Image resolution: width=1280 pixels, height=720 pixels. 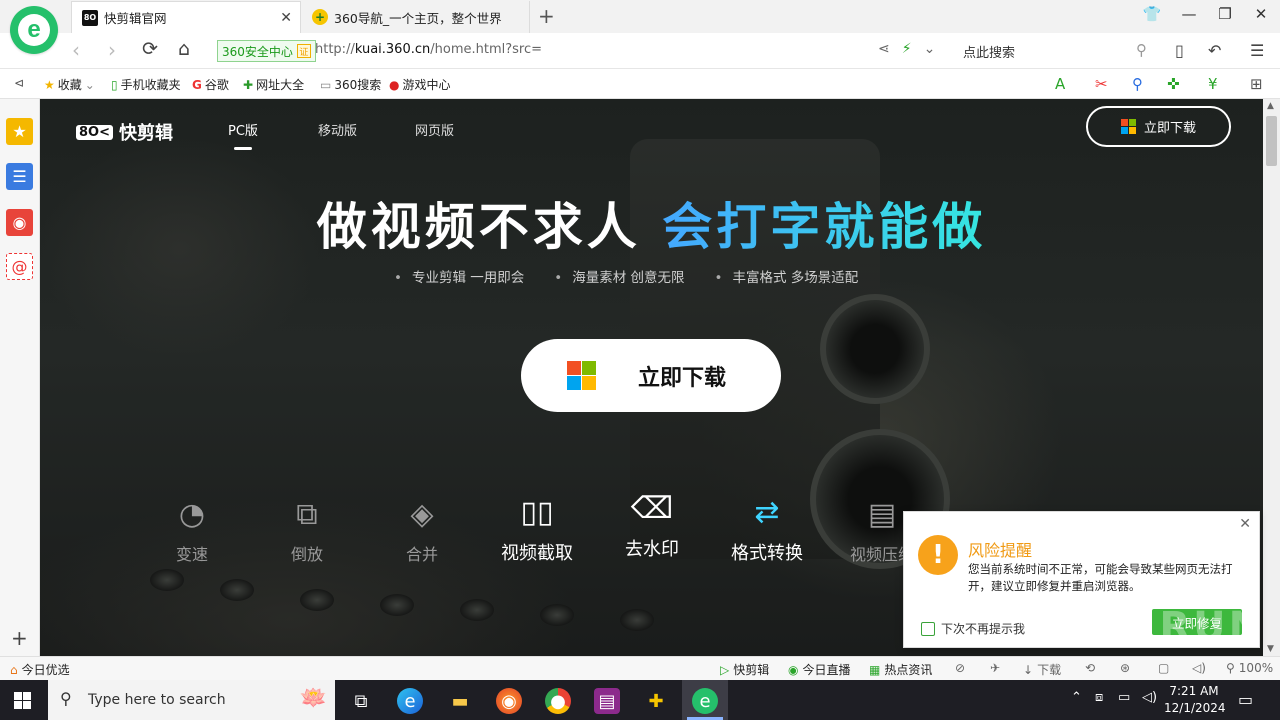 What do you see at coordinates (410, 701) in the screenshot?
I see `edge-icon: e` at bounding box center [410, 701].